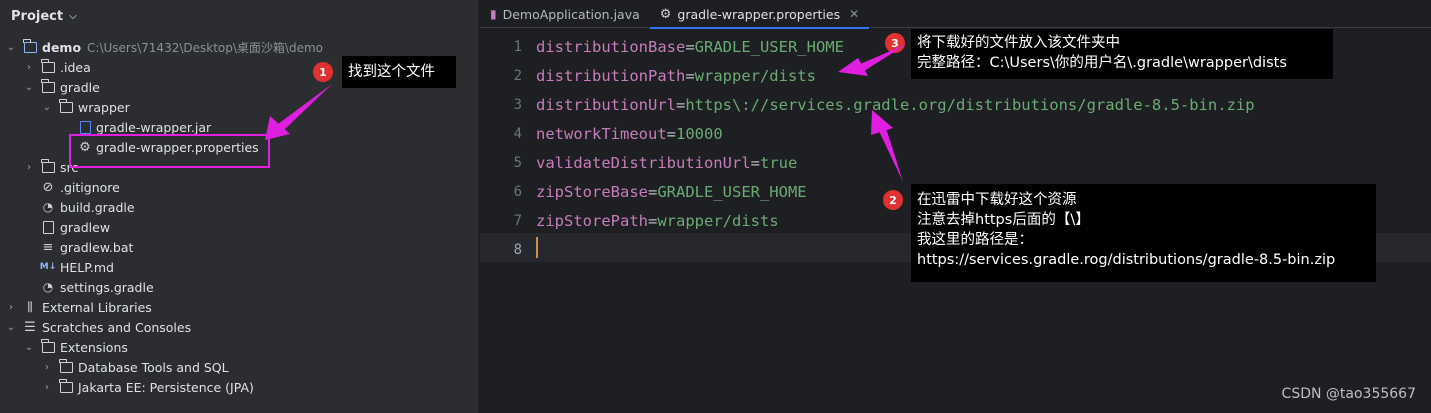 The width and height of the screenshot is (1431, 413). Describe the element at coordinates (1018, 43) in the screenshot. I see `callout-text: 将下载好的文件放入该文件夹中` at that location.